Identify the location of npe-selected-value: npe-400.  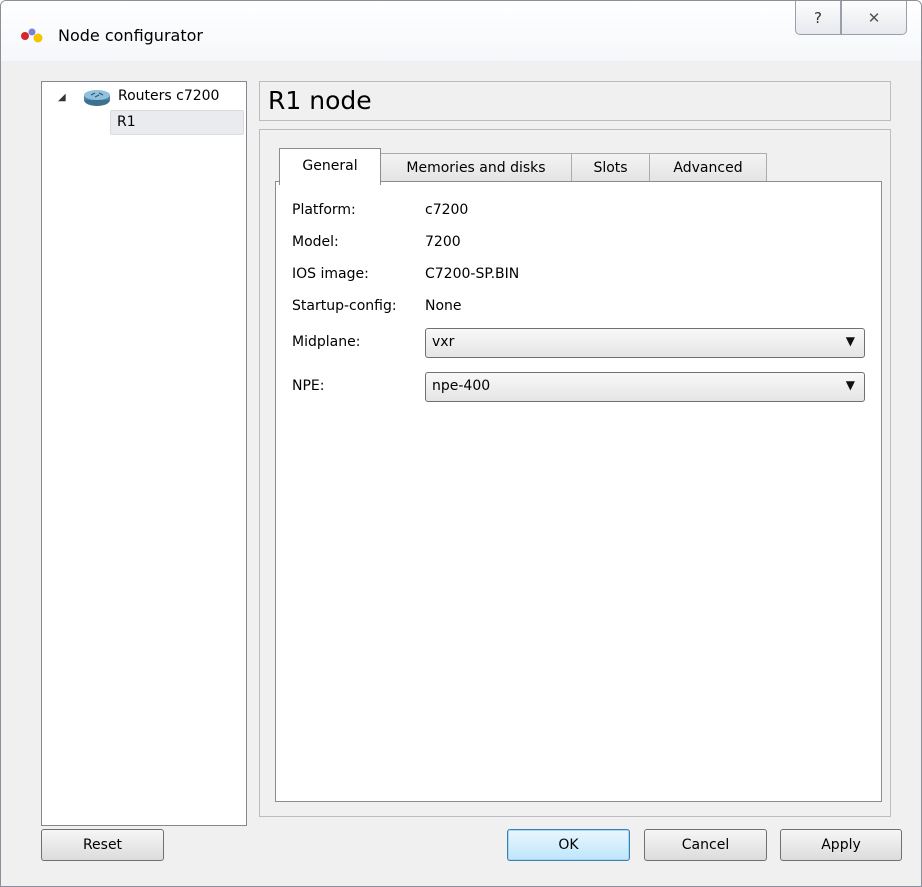
(461, 386).